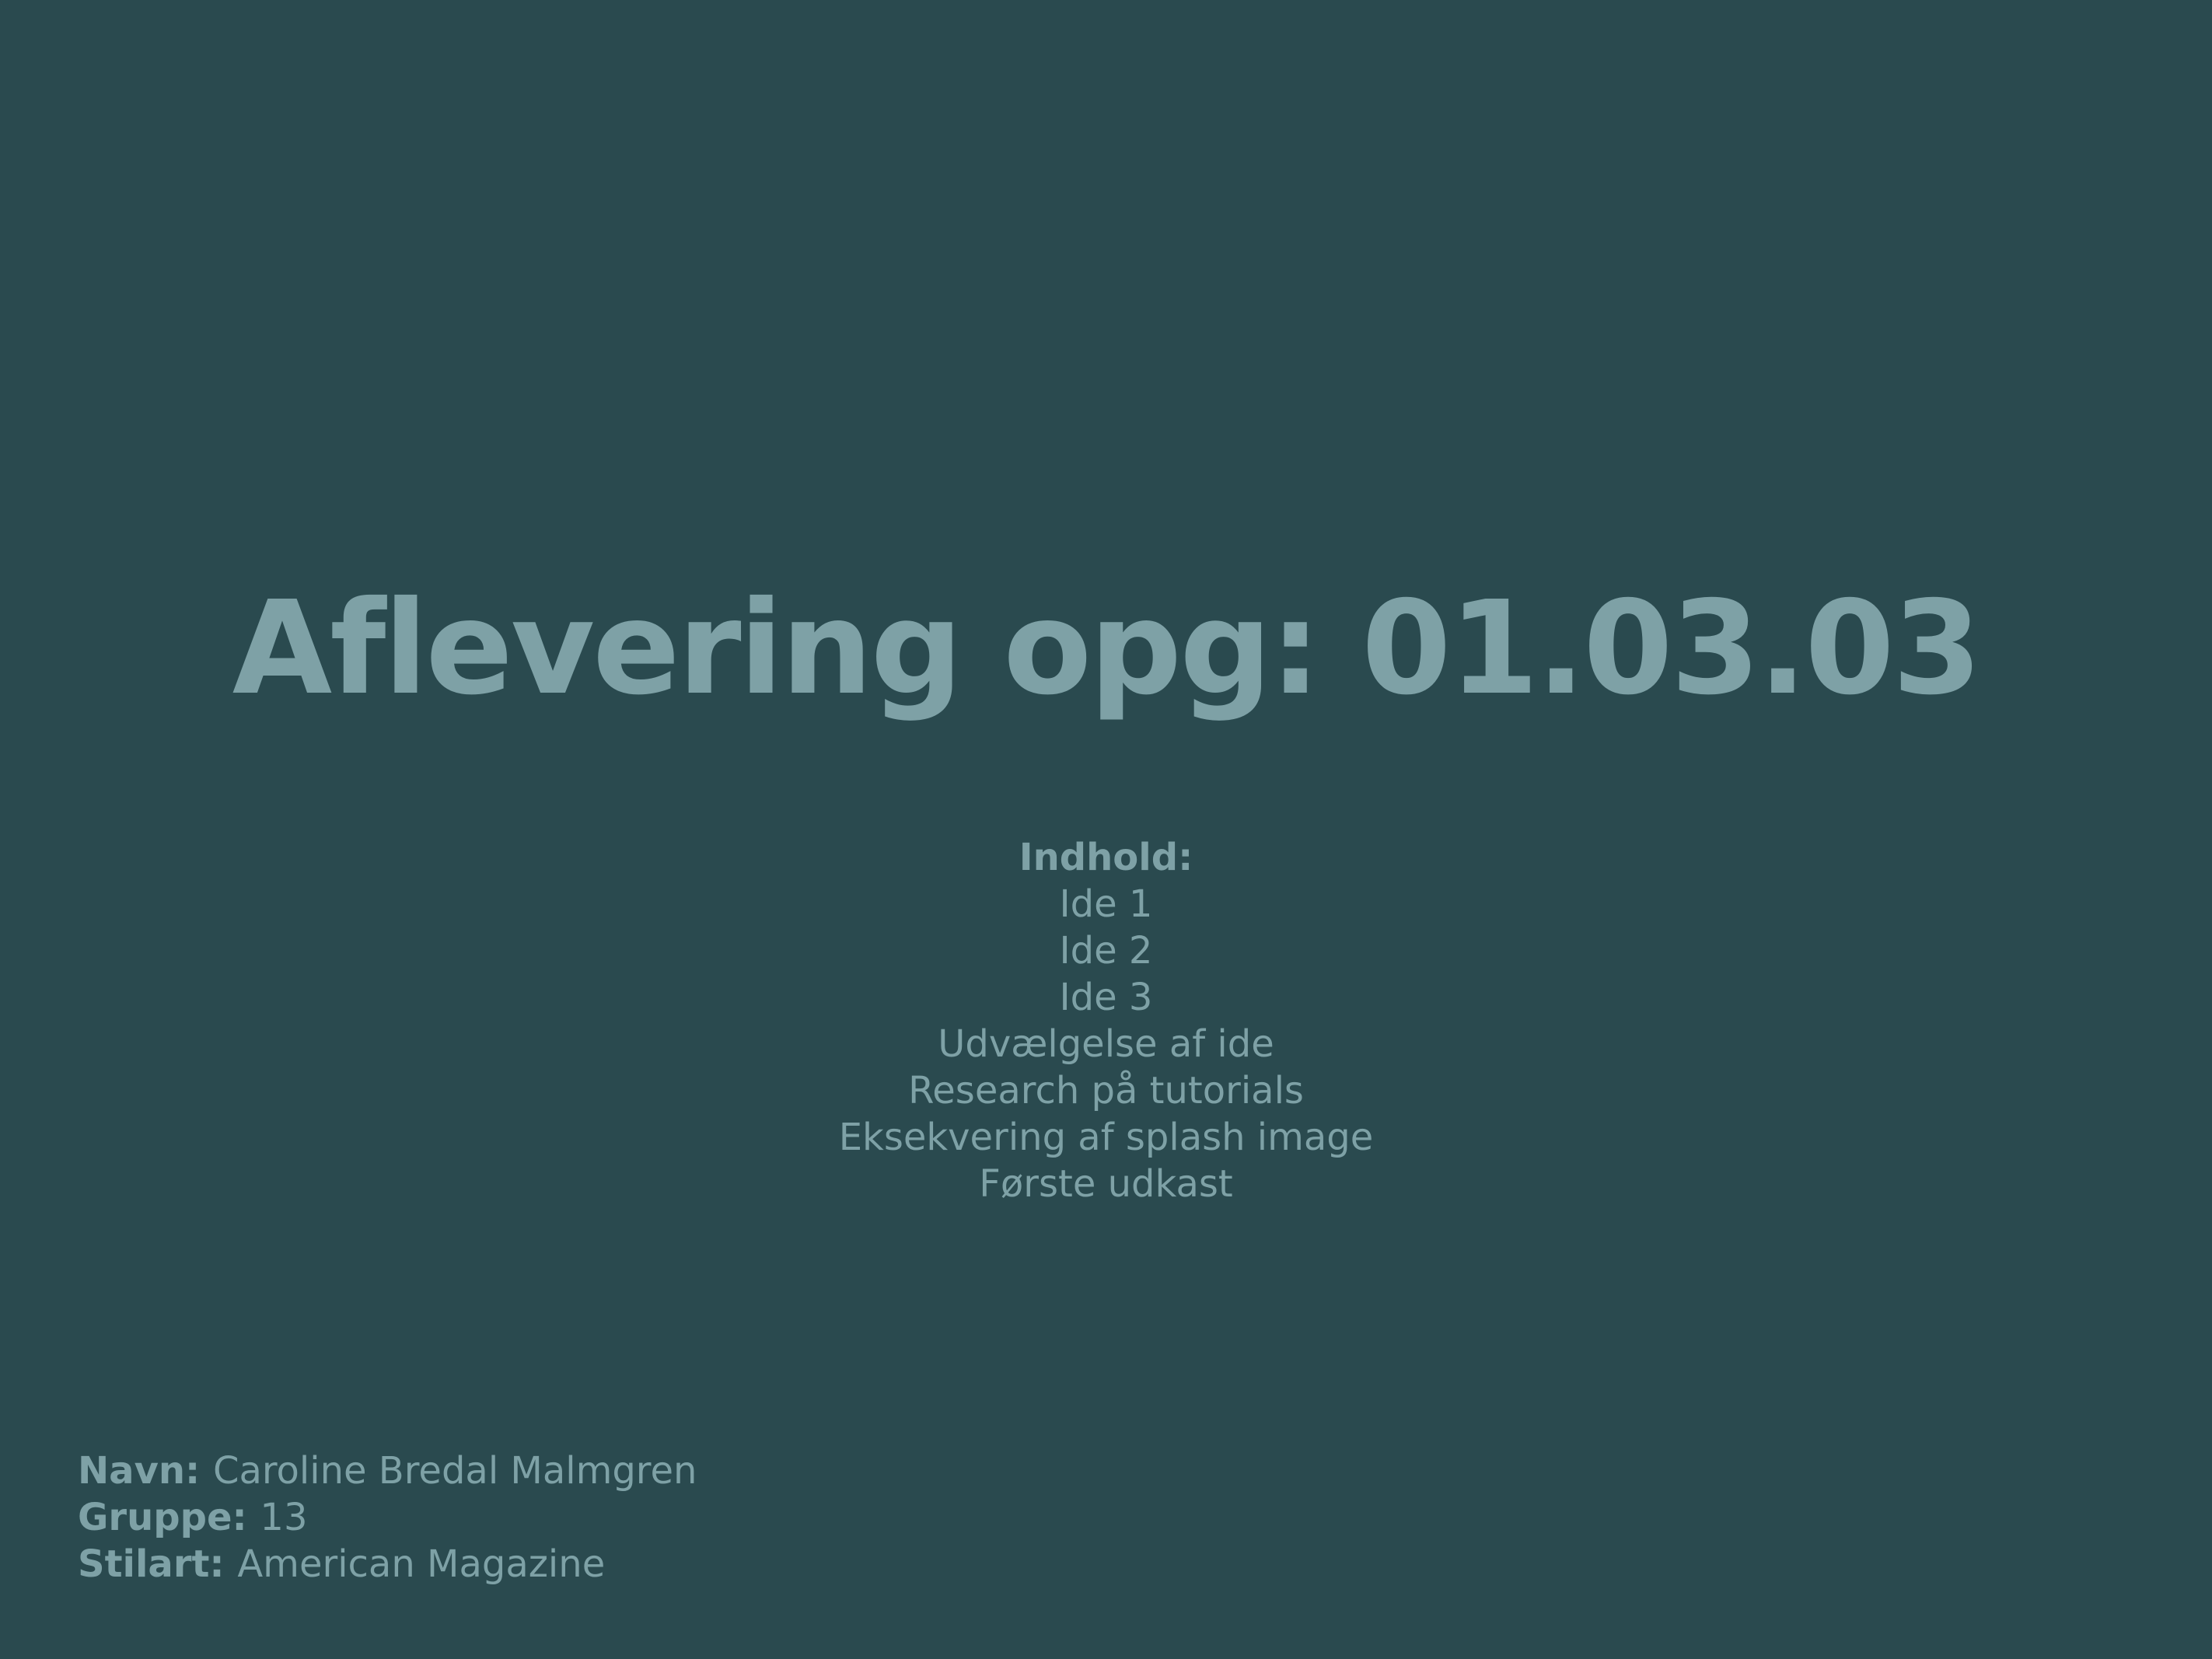 This screenshot has width=2212, height=1659. What do you see at coordinates (1106, 1090) in the screenshot?
I see `contents-item-research: Research på tutorials` at bounding box center [1106, 1090].